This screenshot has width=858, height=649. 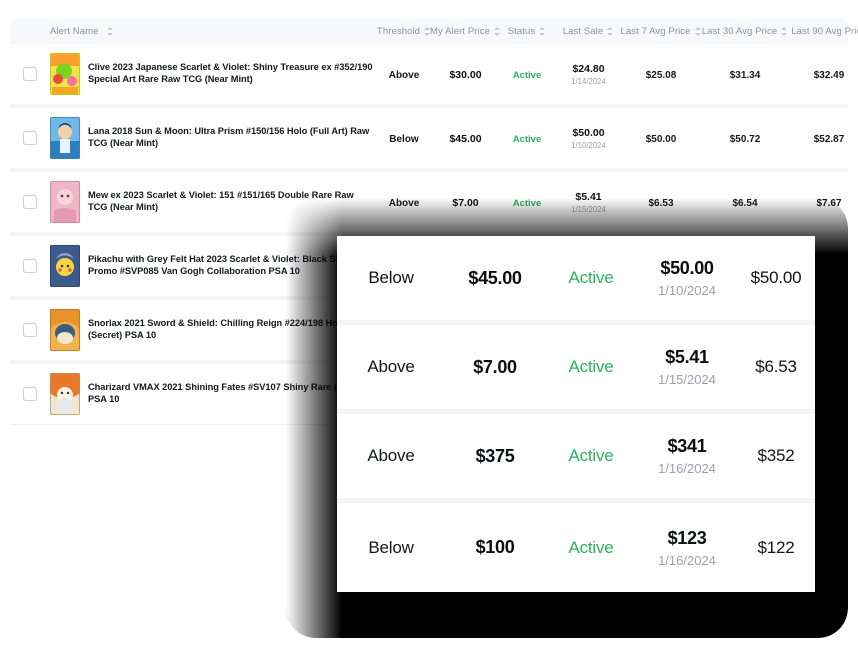 What do you see at coordinates (829, 75) in the screenshot?
I see `last-90-avg-value: $32.49` at bounding box center [829, 75].